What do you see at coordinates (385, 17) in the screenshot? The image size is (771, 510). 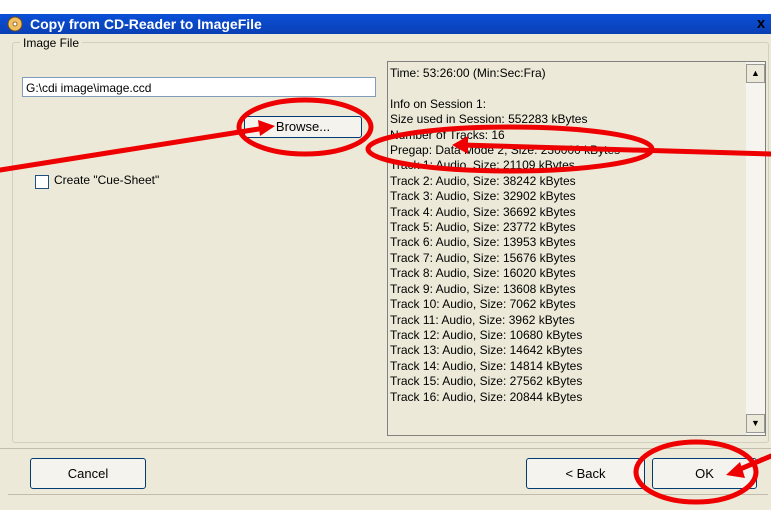 I see `title-bar: Copy from CD-Reader to ImageFile x` at bounding box center [385, 17].